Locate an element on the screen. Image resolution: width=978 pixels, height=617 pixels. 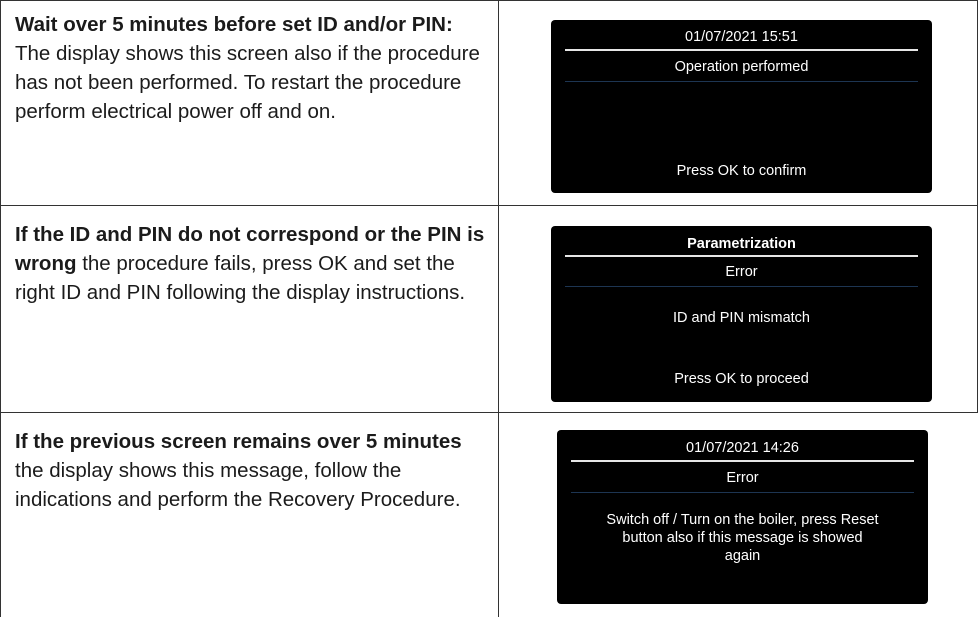
screen-2-footer: Press OK to proceed is located at coordinates (741, 379).